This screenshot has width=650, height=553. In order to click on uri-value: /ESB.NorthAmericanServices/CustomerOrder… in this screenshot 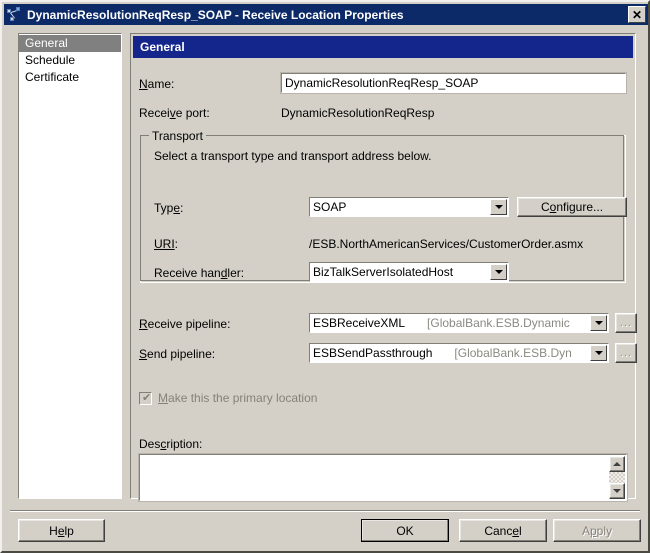, I will do `click(446, 244)`.